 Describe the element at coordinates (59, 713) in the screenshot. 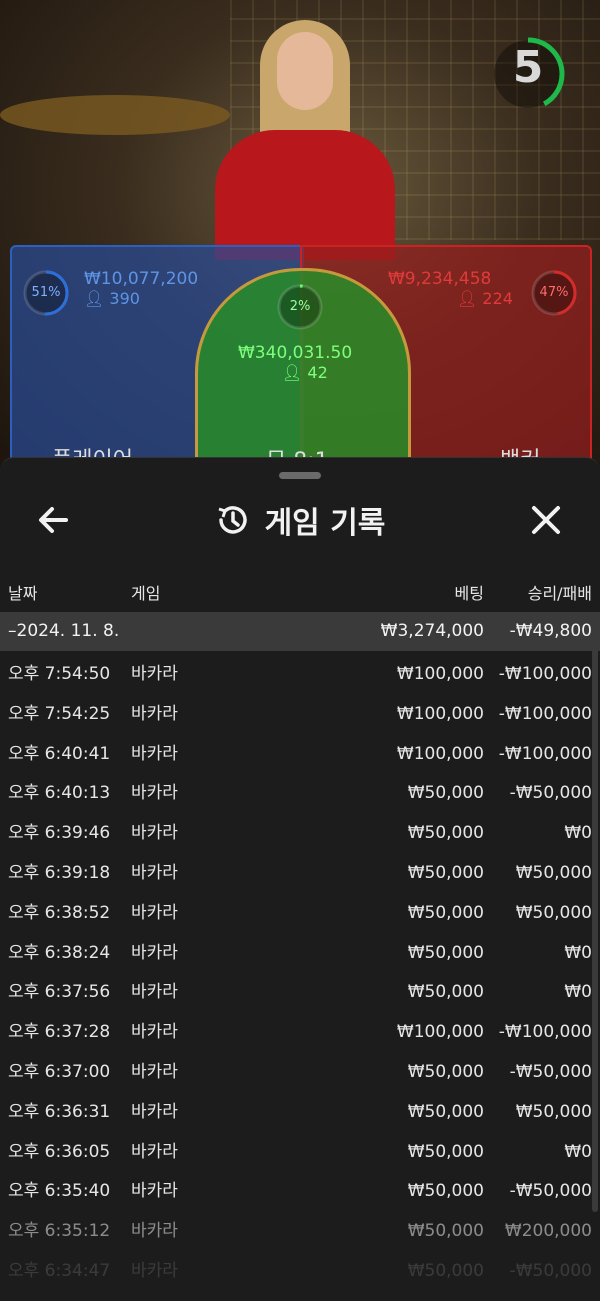

I see `row-time: 오후 7:54:25` at that location.